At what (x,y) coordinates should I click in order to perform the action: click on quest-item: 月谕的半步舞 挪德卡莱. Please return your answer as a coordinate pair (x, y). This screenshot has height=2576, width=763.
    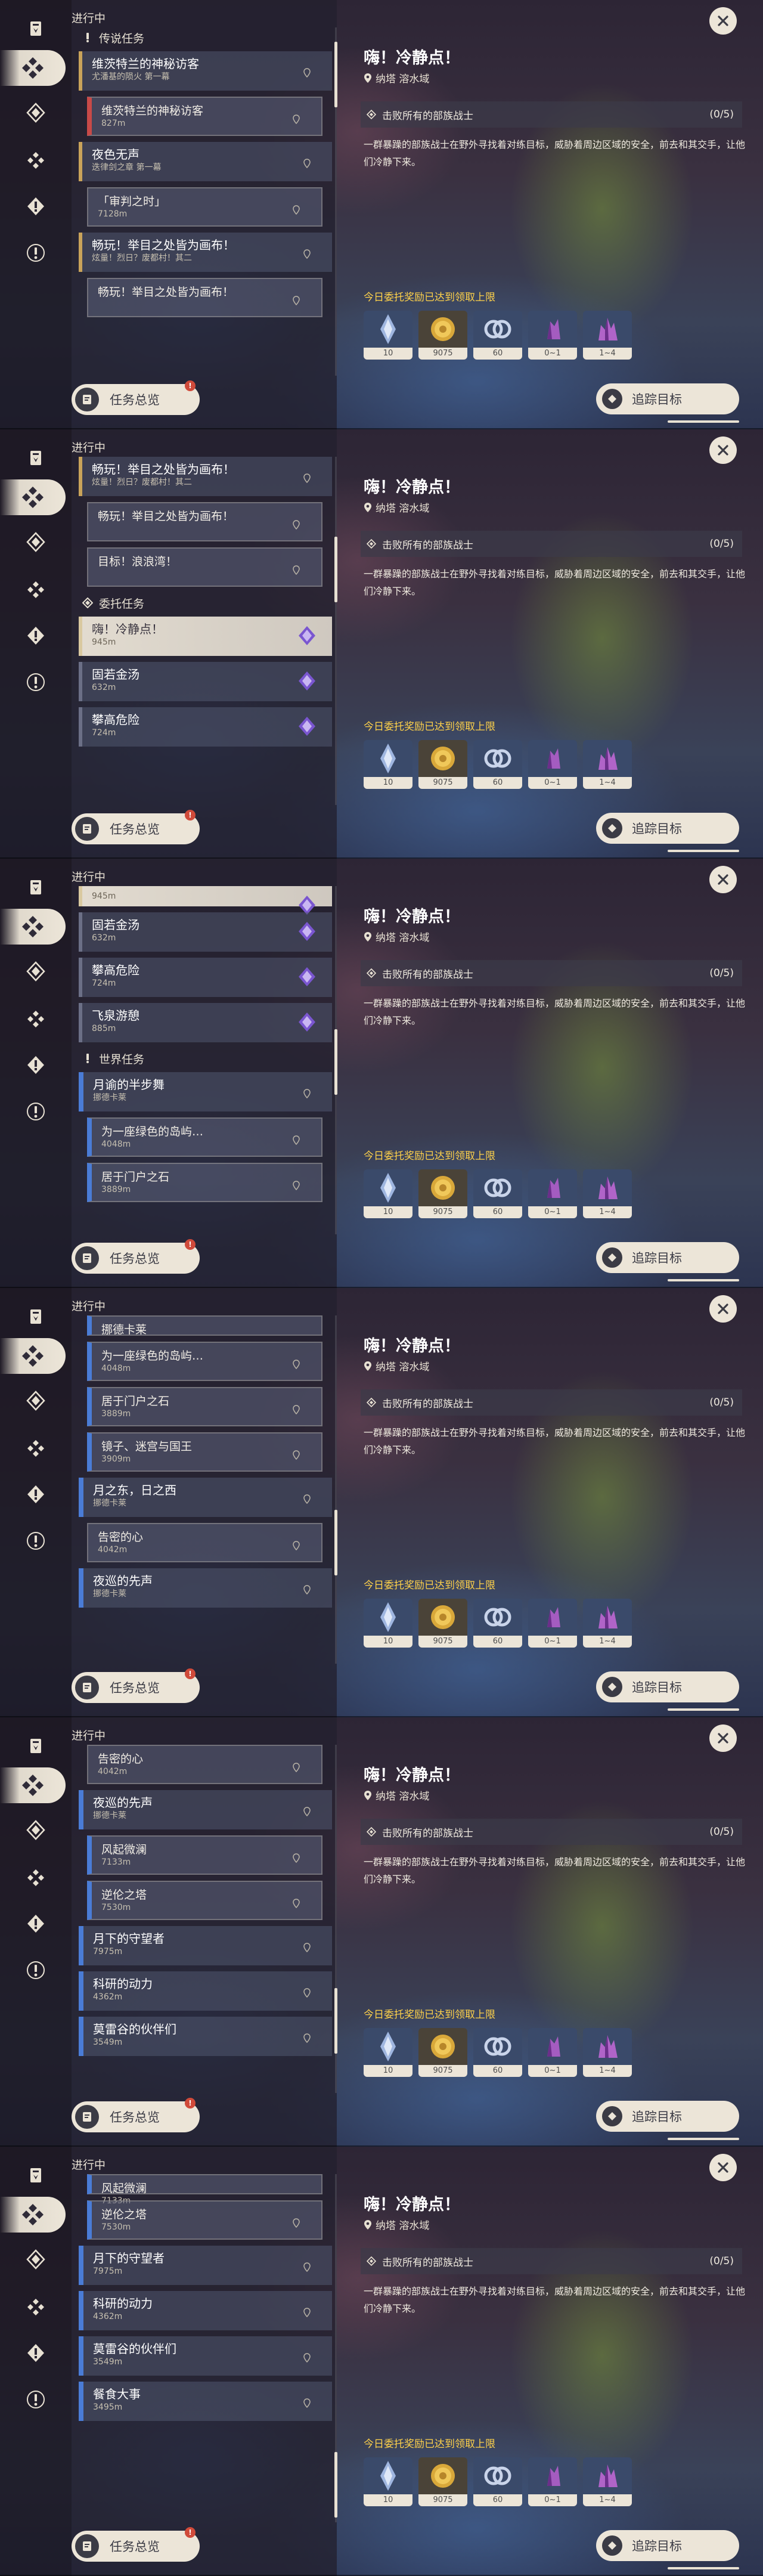
    Looking at the image, I should click on (205, 1092).